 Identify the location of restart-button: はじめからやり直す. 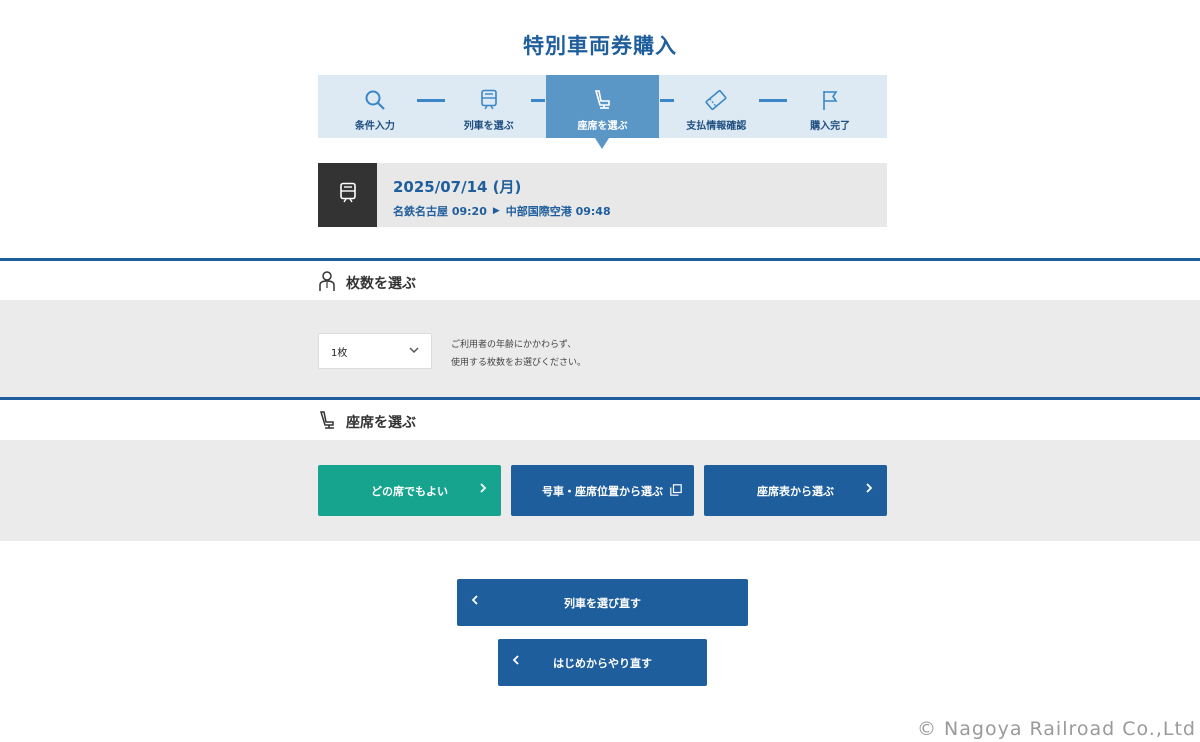
(602, 662).